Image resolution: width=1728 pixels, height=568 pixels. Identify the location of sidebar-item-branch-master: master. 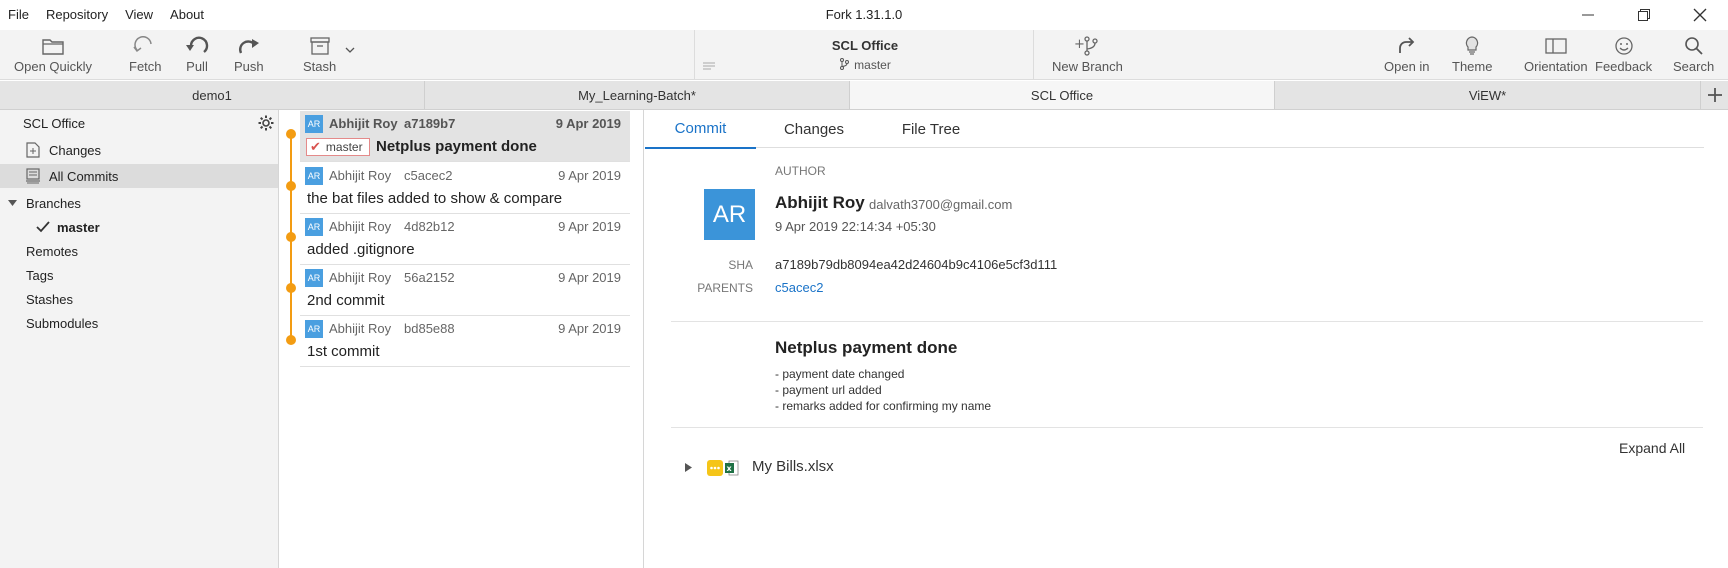
(139, 227).